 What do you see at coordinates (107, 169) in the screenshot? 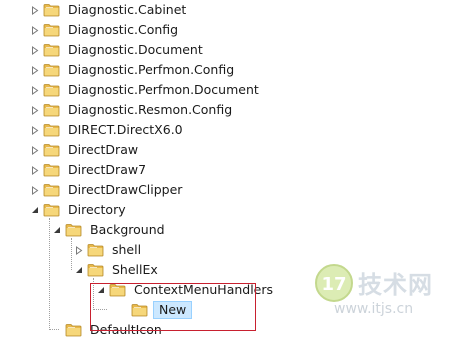
I see `tree-item-label: DirectDraw7` at bounding box center [107, 169].